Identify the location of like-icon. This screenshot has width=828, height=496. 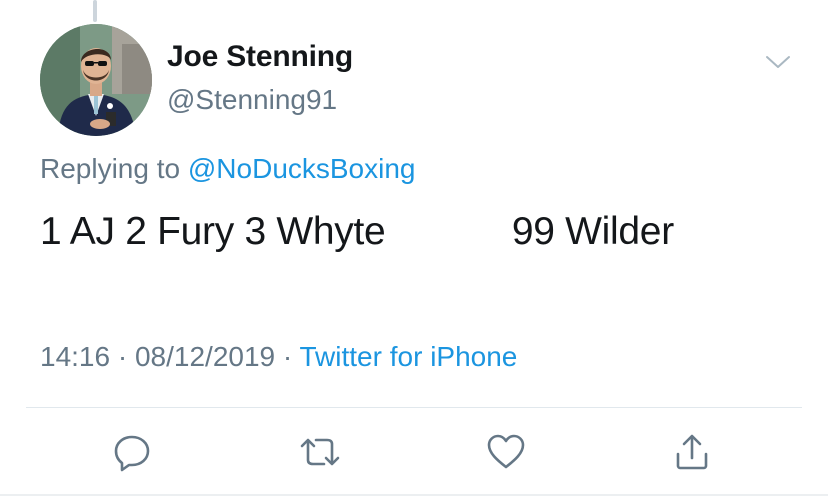
(506, 451).